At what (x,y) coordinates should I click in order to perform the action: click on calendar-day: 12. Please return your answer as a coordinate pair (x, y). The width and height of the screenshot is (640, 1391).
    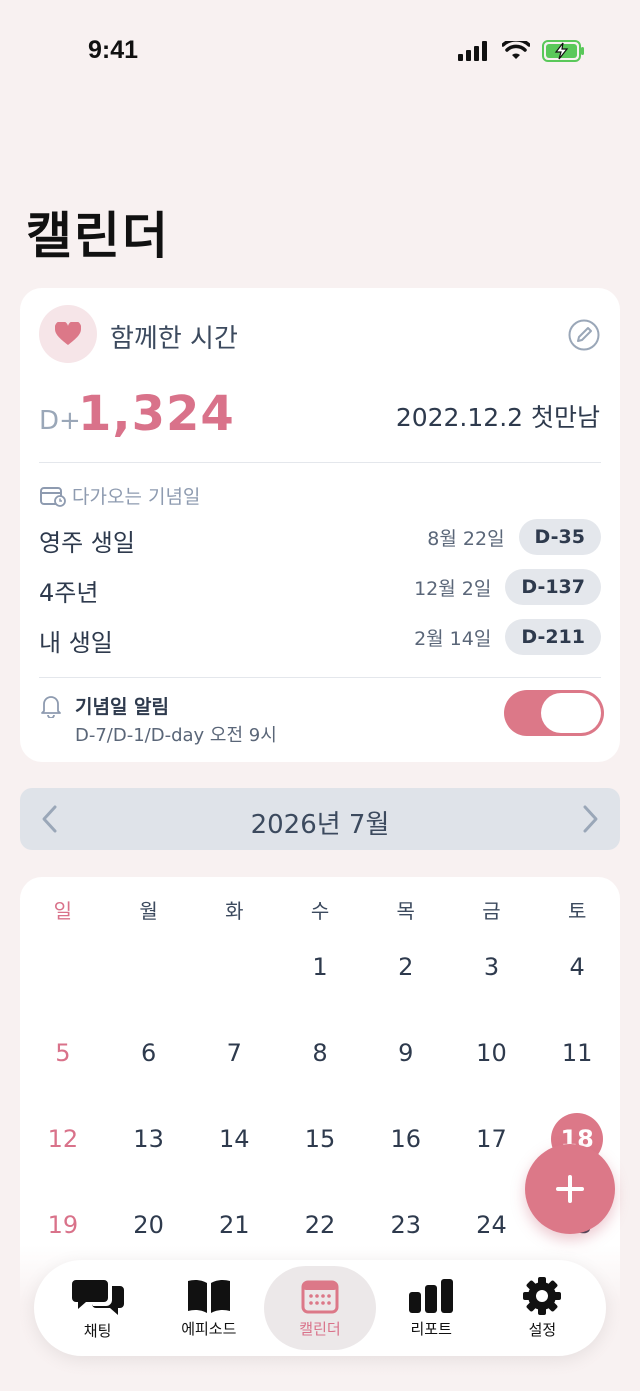
    Looking at the image, I should click on (63, 1139).